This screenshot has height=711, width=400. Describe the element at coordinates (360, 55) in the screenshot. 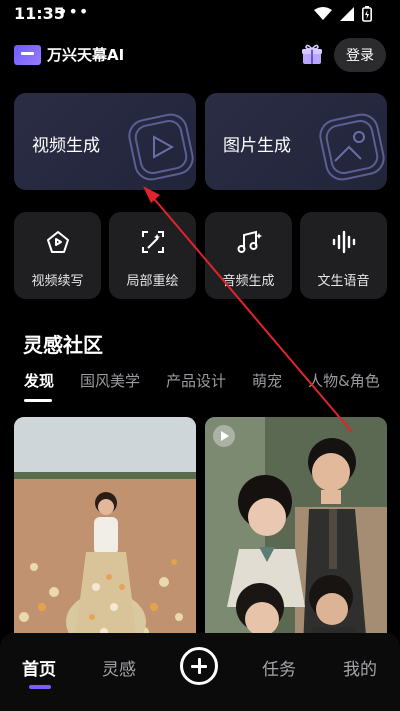

I see `login-button: 登录` at that location.